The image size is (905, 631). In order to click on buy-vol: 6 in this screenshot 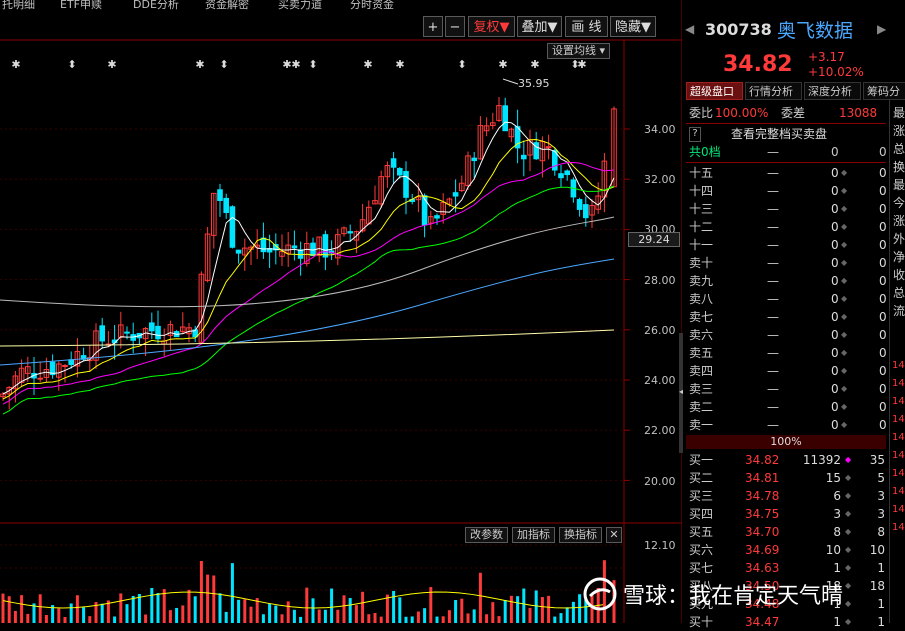, I will do `click(837, 496)`.